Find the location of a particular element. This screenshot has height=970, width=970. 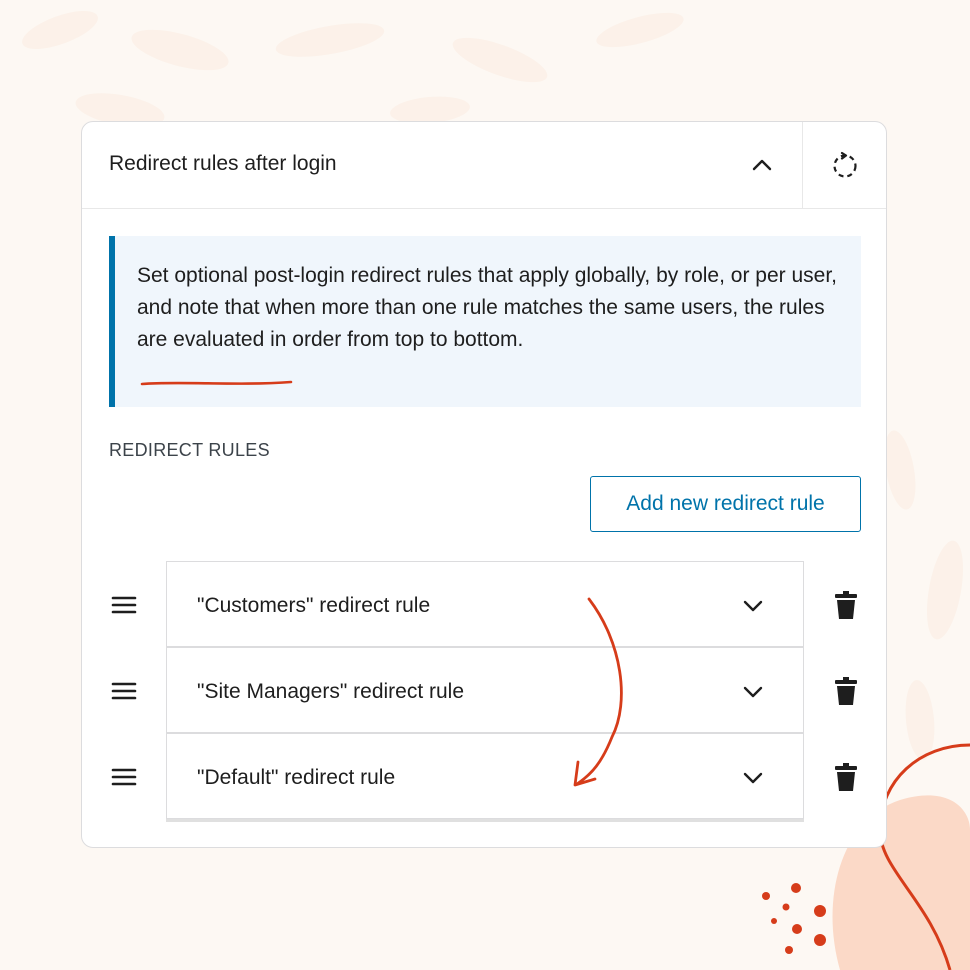

rules-list-bottom-edge is located at coordinates (485, 820).